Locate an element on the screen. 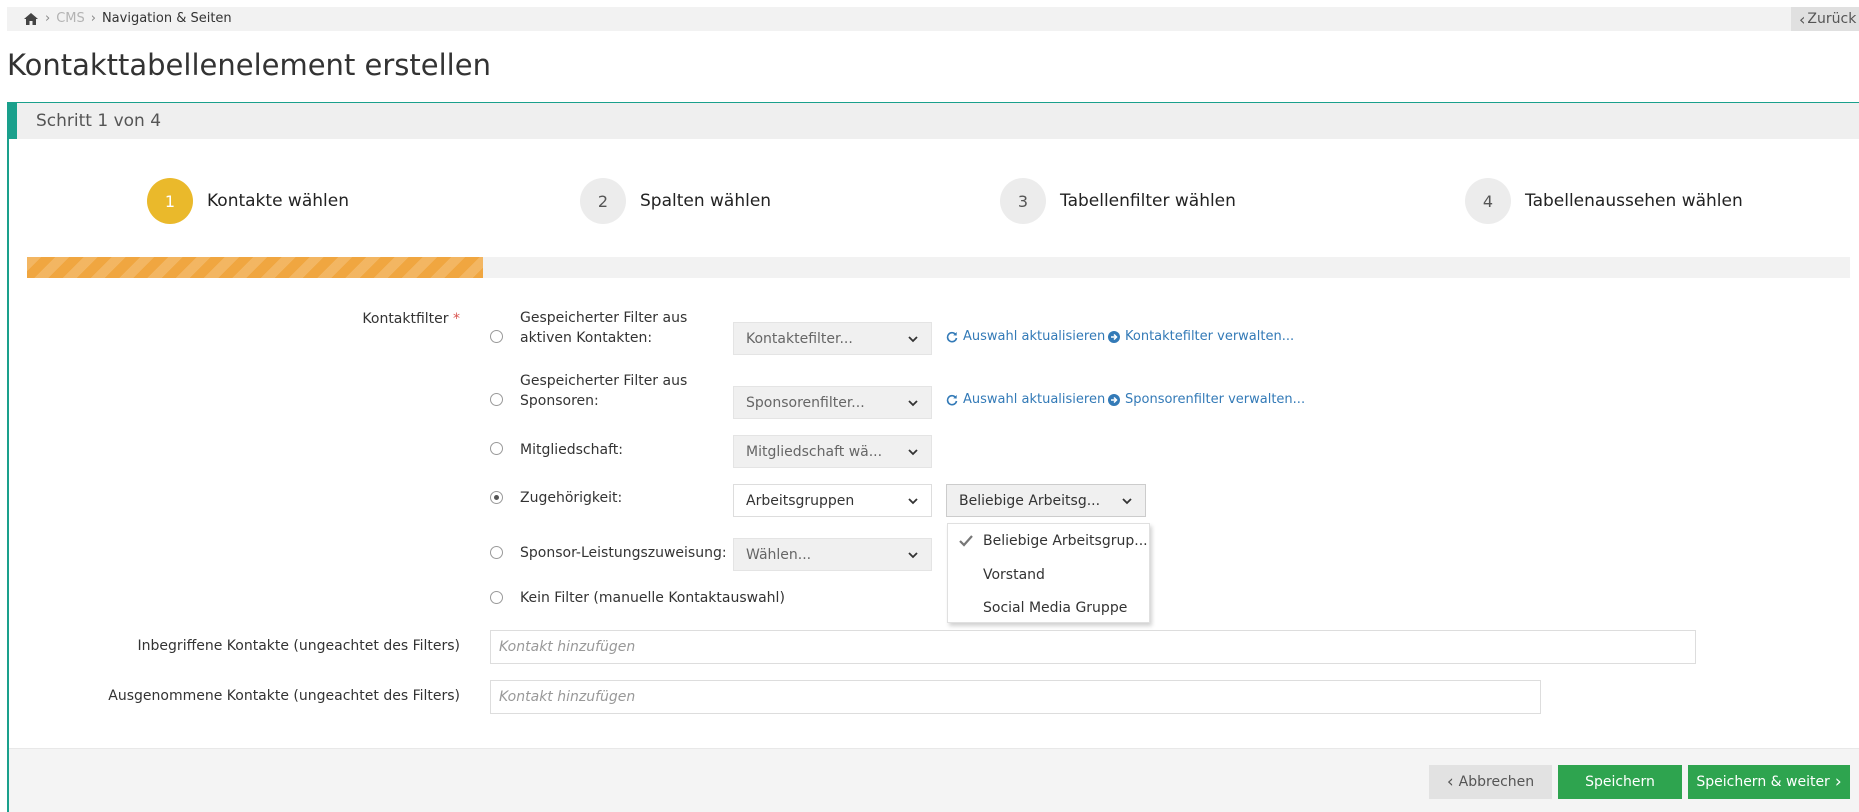 This screenshot has height=812, width=1859. radio-membership is located at coordinates (496, 448).